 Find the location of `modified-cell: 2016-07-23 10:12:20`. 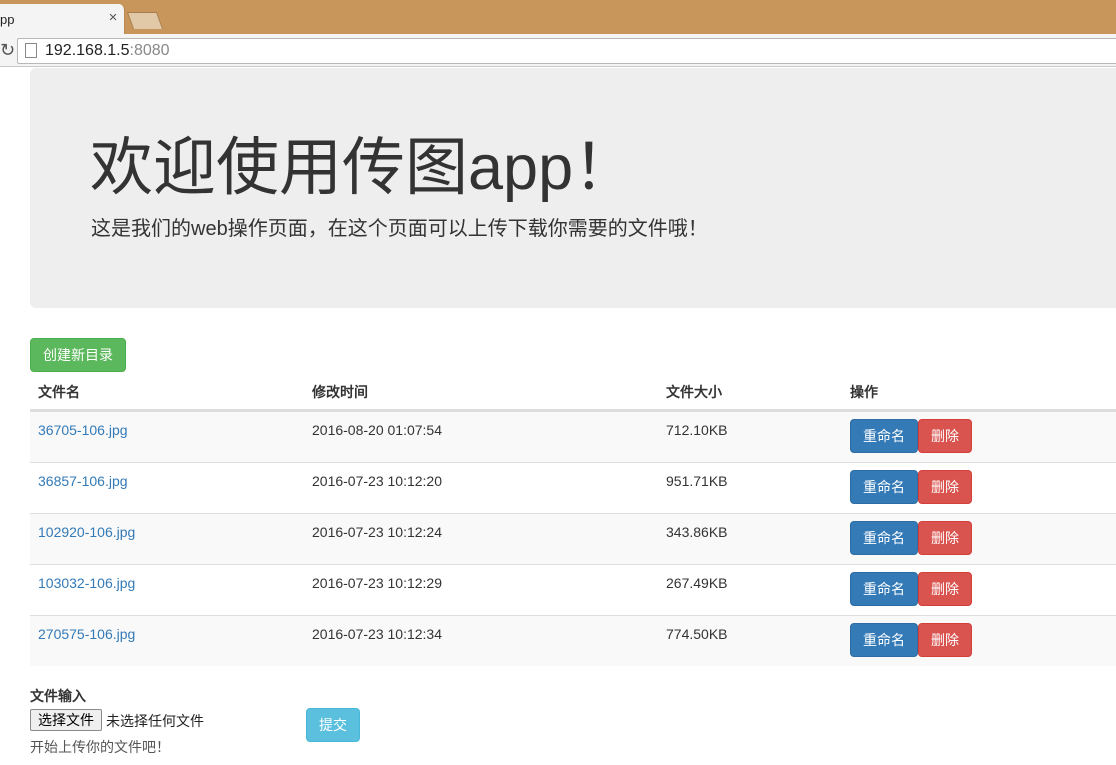

modified-cell: 2016-07-23 10:12:20 is located at coordinates (377, 481).